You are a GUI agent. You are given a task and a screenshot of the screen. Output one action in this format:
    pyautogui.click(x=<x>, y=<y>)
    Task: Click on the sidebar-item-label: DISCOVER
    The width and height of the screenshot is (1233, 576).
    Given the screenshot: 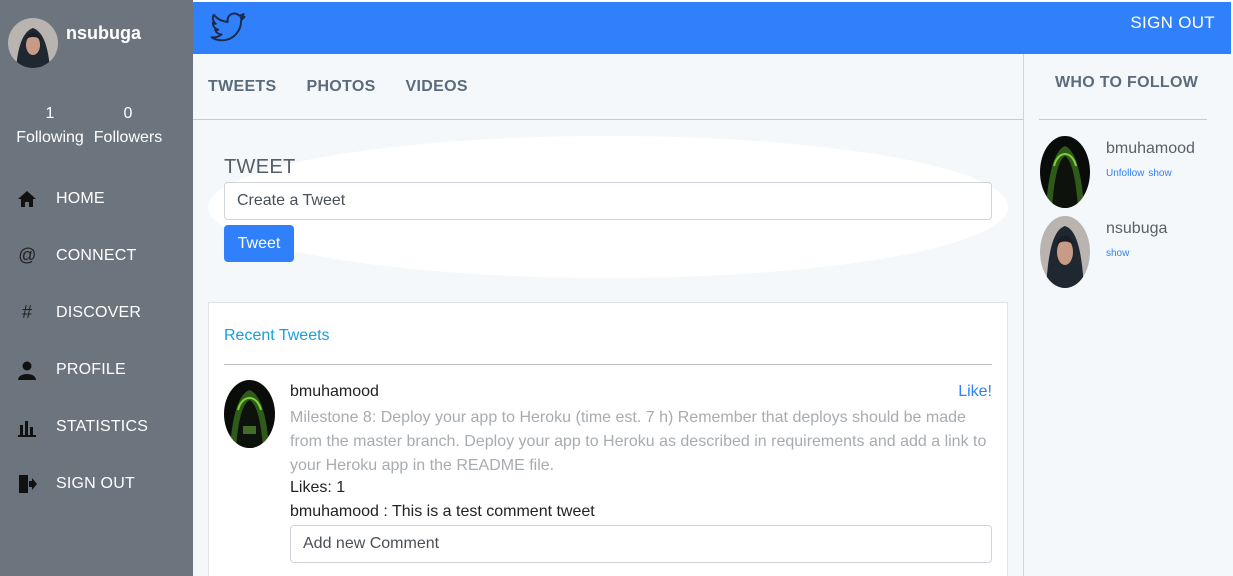 What is the action you would take?
    pyautogui.click(x=99, y=312)
    